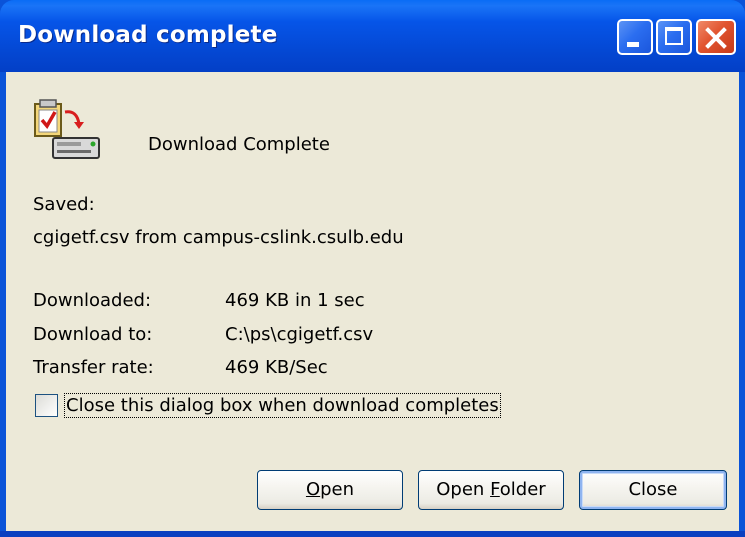 The image size is (745, 537). I want to click on close-window-button, so click(716, 37).